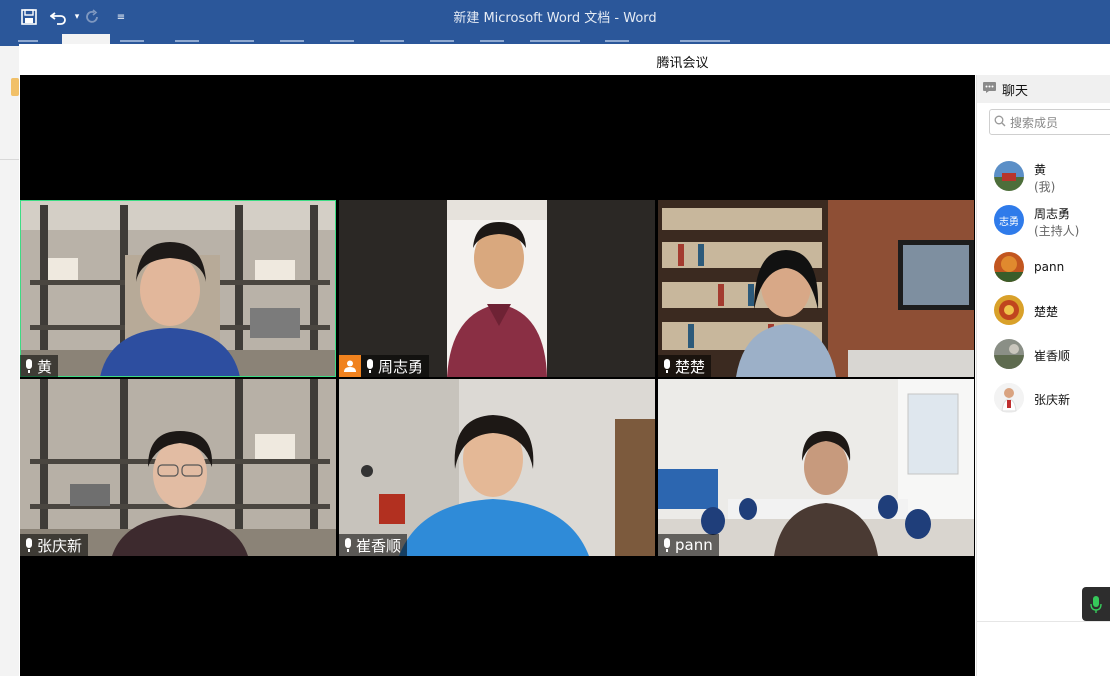 This screenshot has height=676, width=1110. I want to click on video-tile: pann, so click(816, 467).